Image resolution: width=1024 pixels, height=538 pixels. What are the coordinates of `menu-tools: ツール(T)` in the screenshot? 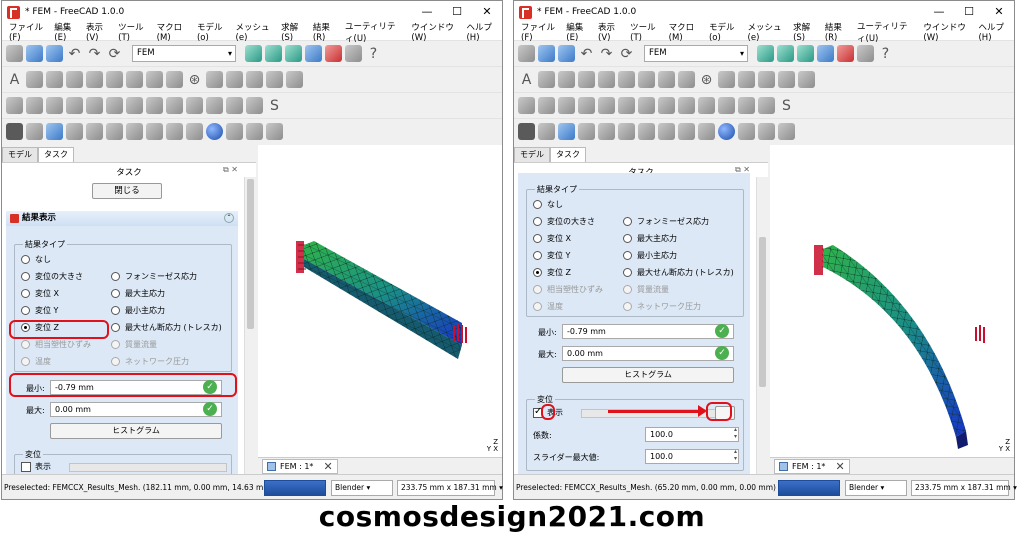 It's located at (133, 32).